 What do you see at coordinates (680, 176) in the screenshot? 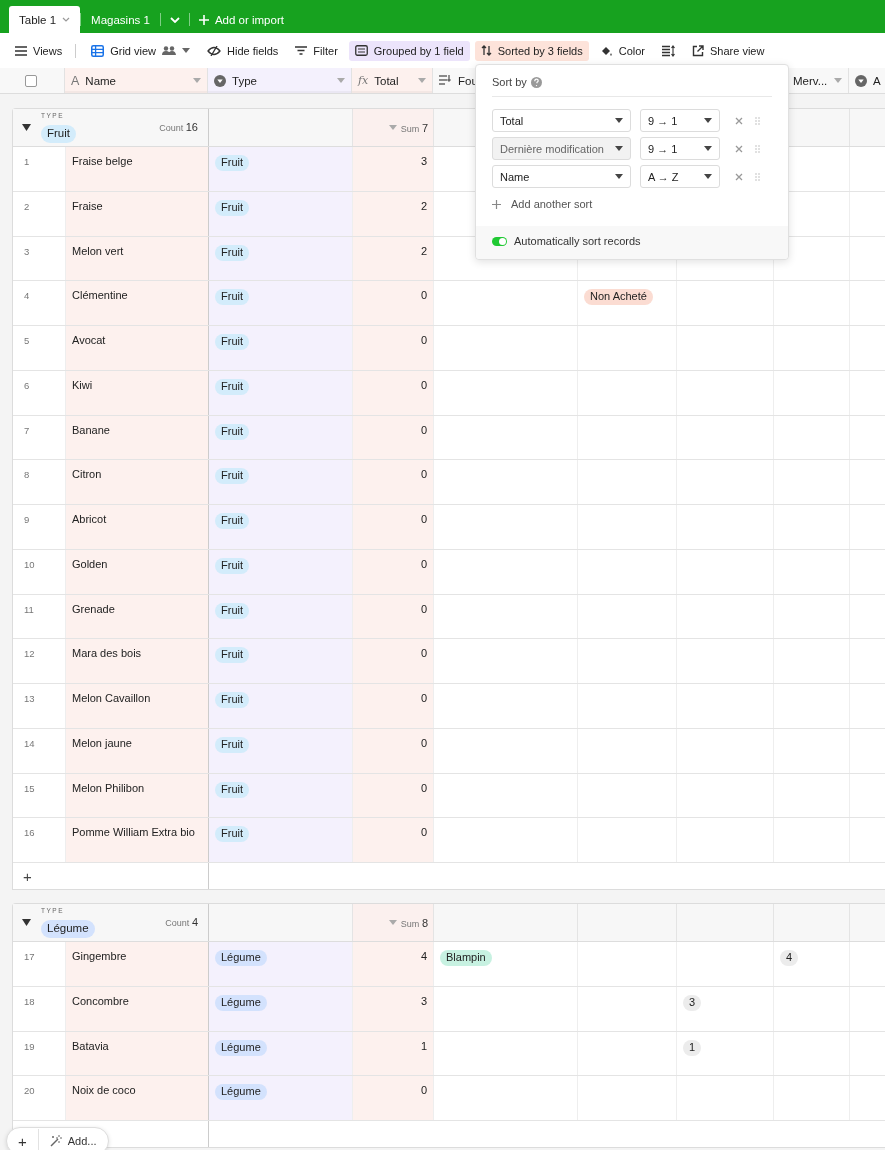
I see `sort-direction-select: A → Z` at bounding box center [680, 176].